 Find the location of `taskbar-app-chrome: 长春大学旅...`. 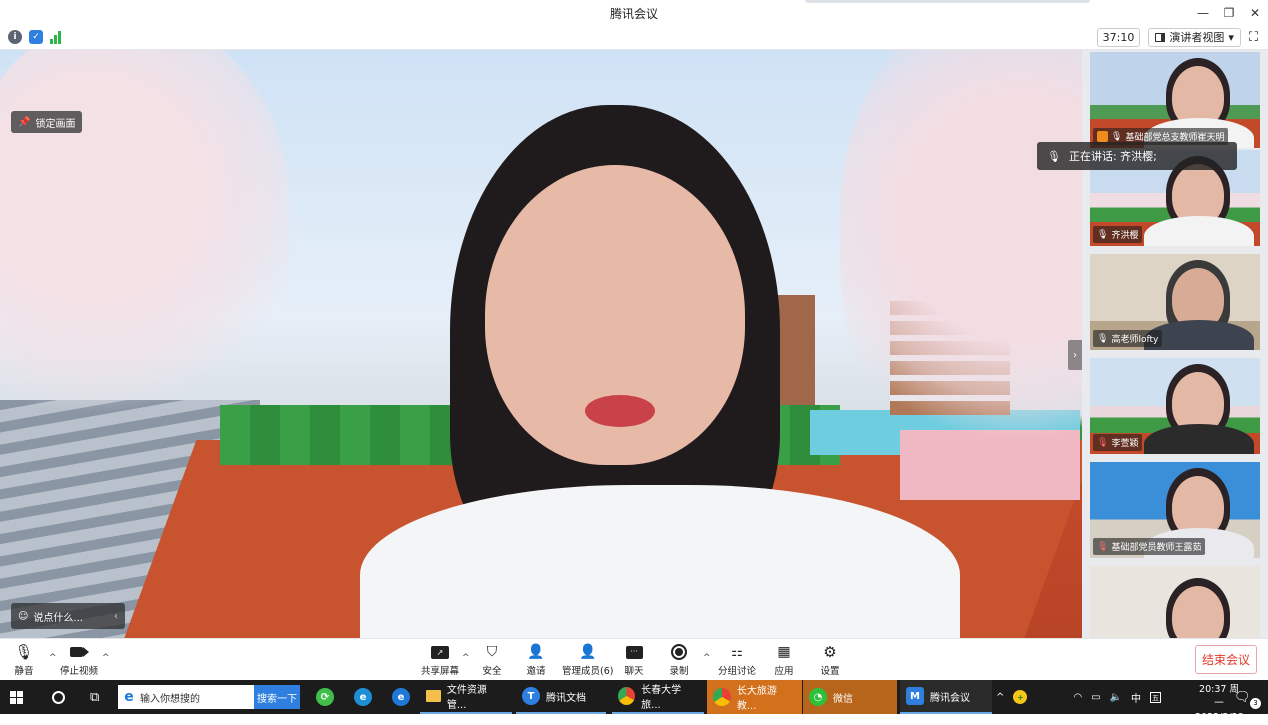

taskbar-app-chrome: 长春大学旅... is located at coordinates (658, 697).